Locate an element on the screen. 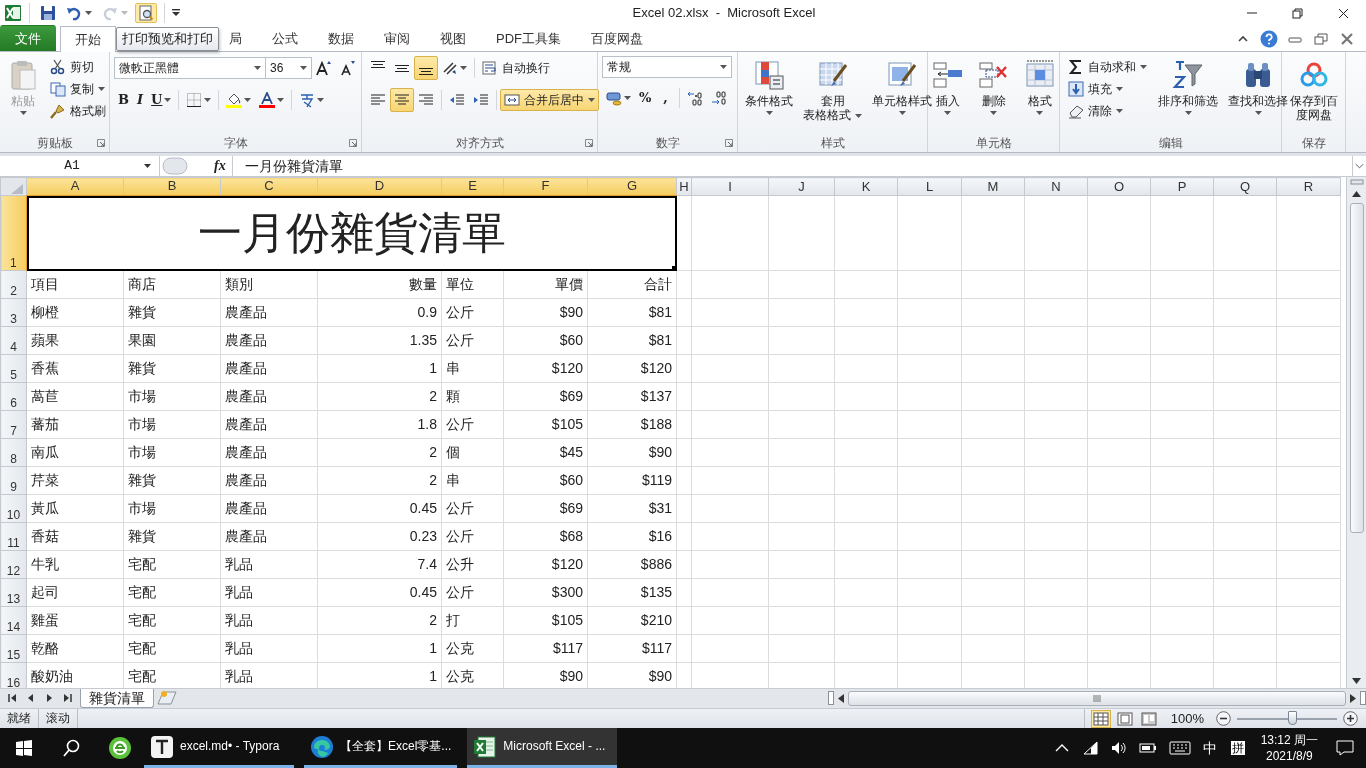 This screenshot has height=768, width=1366. column-header: P is located at coordinates (1182, 186).